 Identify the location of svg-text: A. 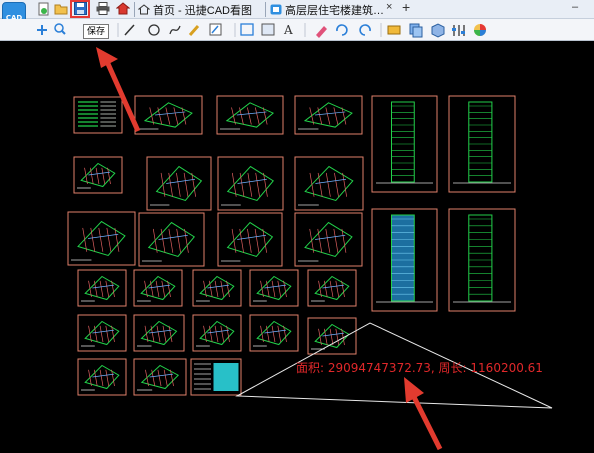
(288, 30).